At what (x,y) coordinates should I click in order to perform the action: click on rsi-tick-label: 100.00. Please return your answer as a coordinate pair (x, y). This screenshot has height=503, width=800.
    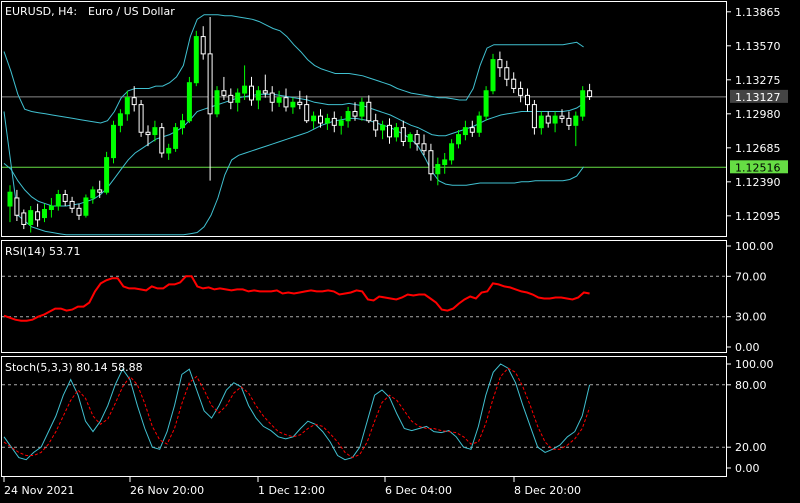
    Looking at the image, I should click on (754, 246).